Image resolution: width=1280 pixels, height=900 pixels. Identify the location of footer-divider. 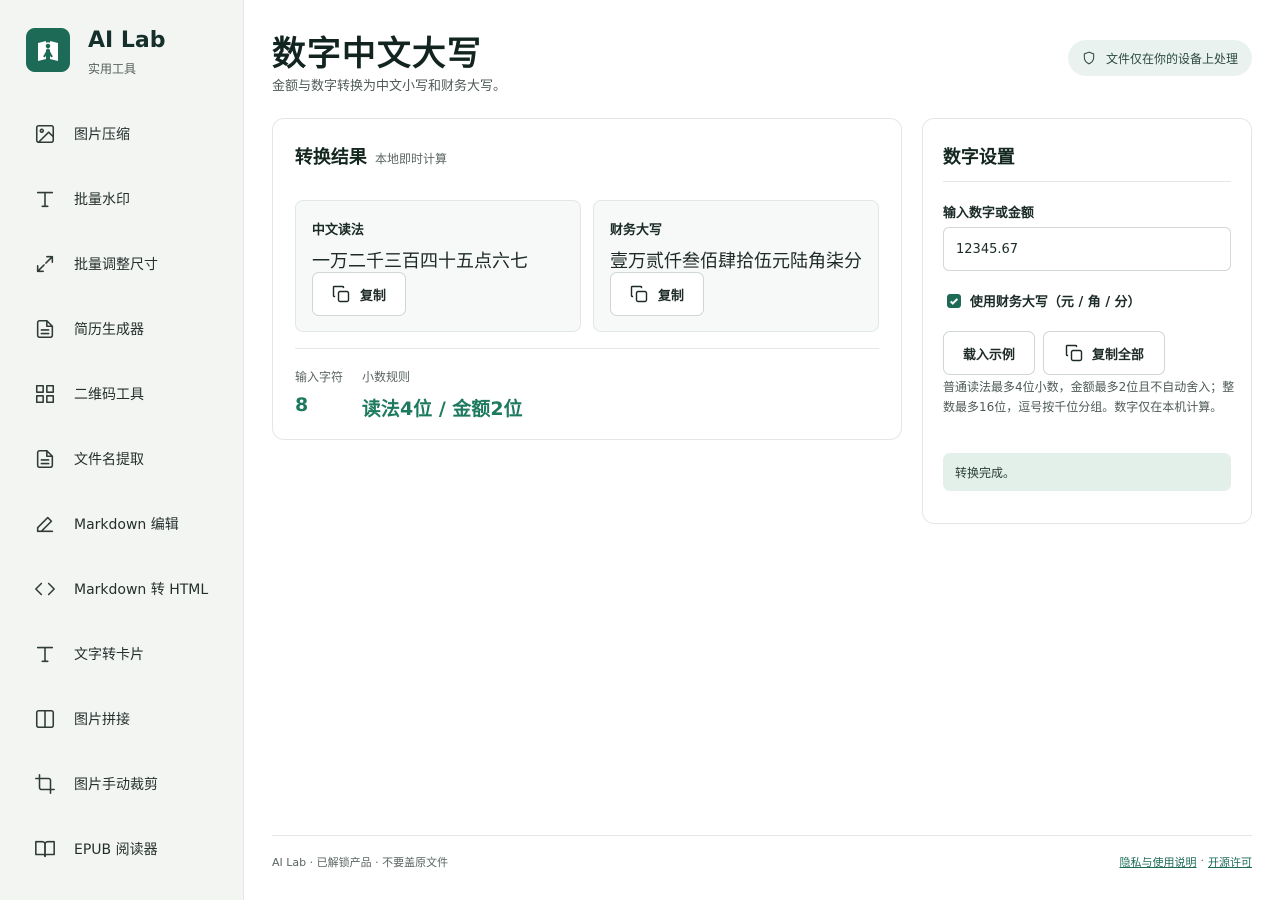
(762, 835).